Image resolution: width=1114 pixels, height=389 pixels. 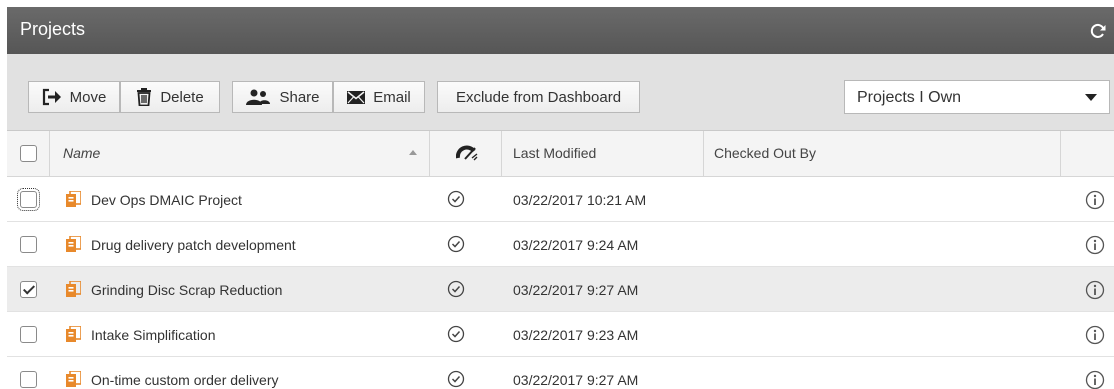 I want to click on select-all-column, so click(x=28, y=153).